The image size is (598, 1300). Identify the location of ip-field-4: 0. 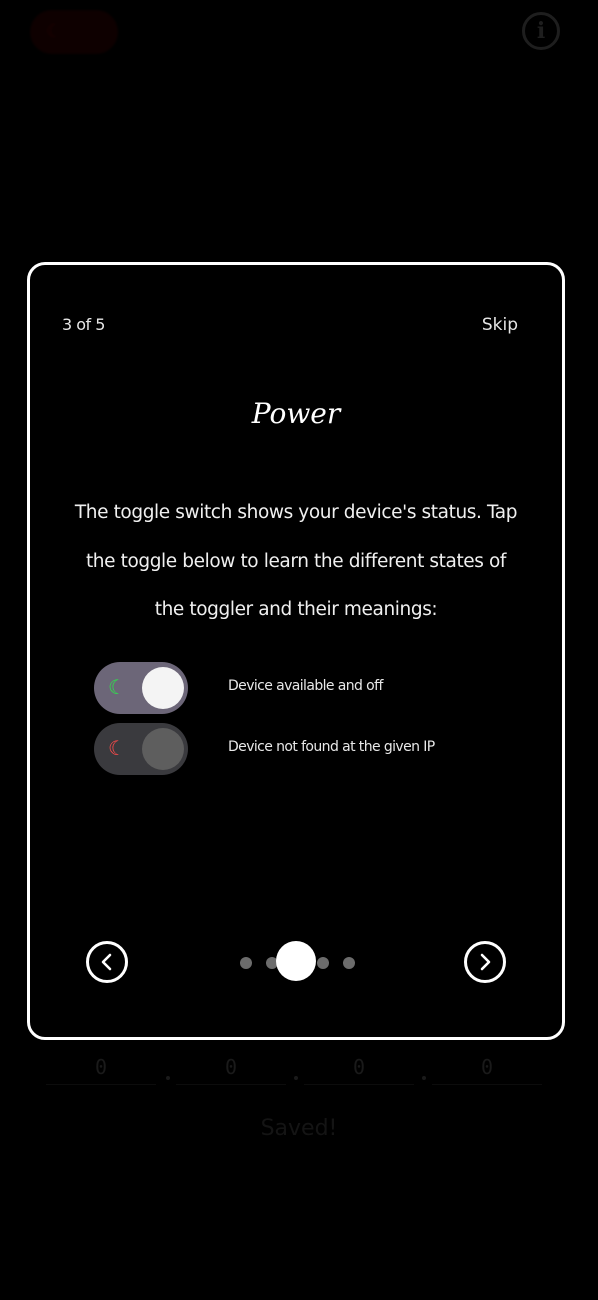
(487, 1067).